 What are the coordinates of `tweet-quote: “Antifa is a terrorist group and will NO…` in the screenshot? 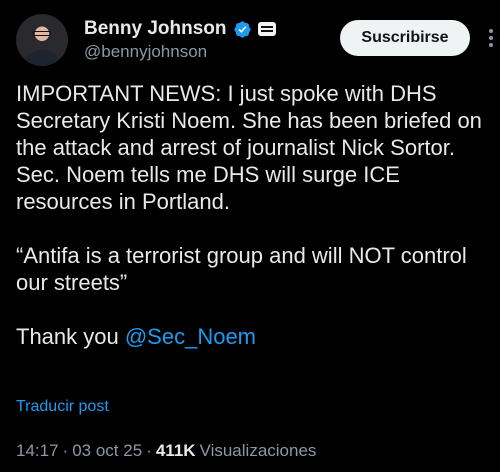 It's located at (241, 269).